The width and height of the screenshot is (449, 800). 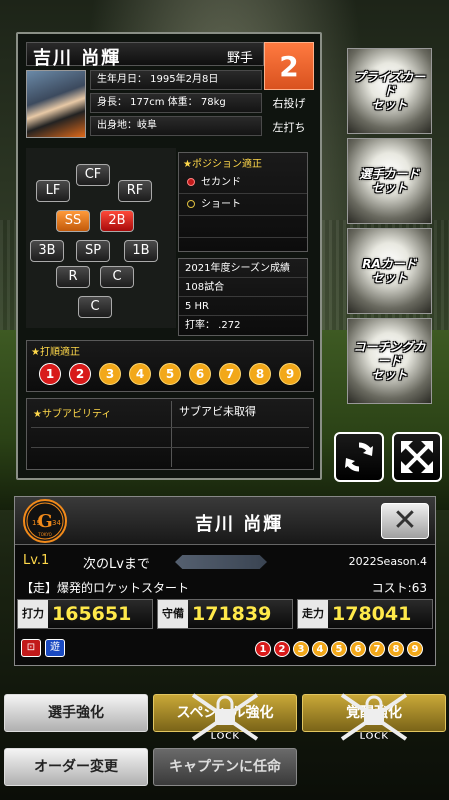 I want to click on birthplace: 出身地：岐阜, so click(x=176, y=126).